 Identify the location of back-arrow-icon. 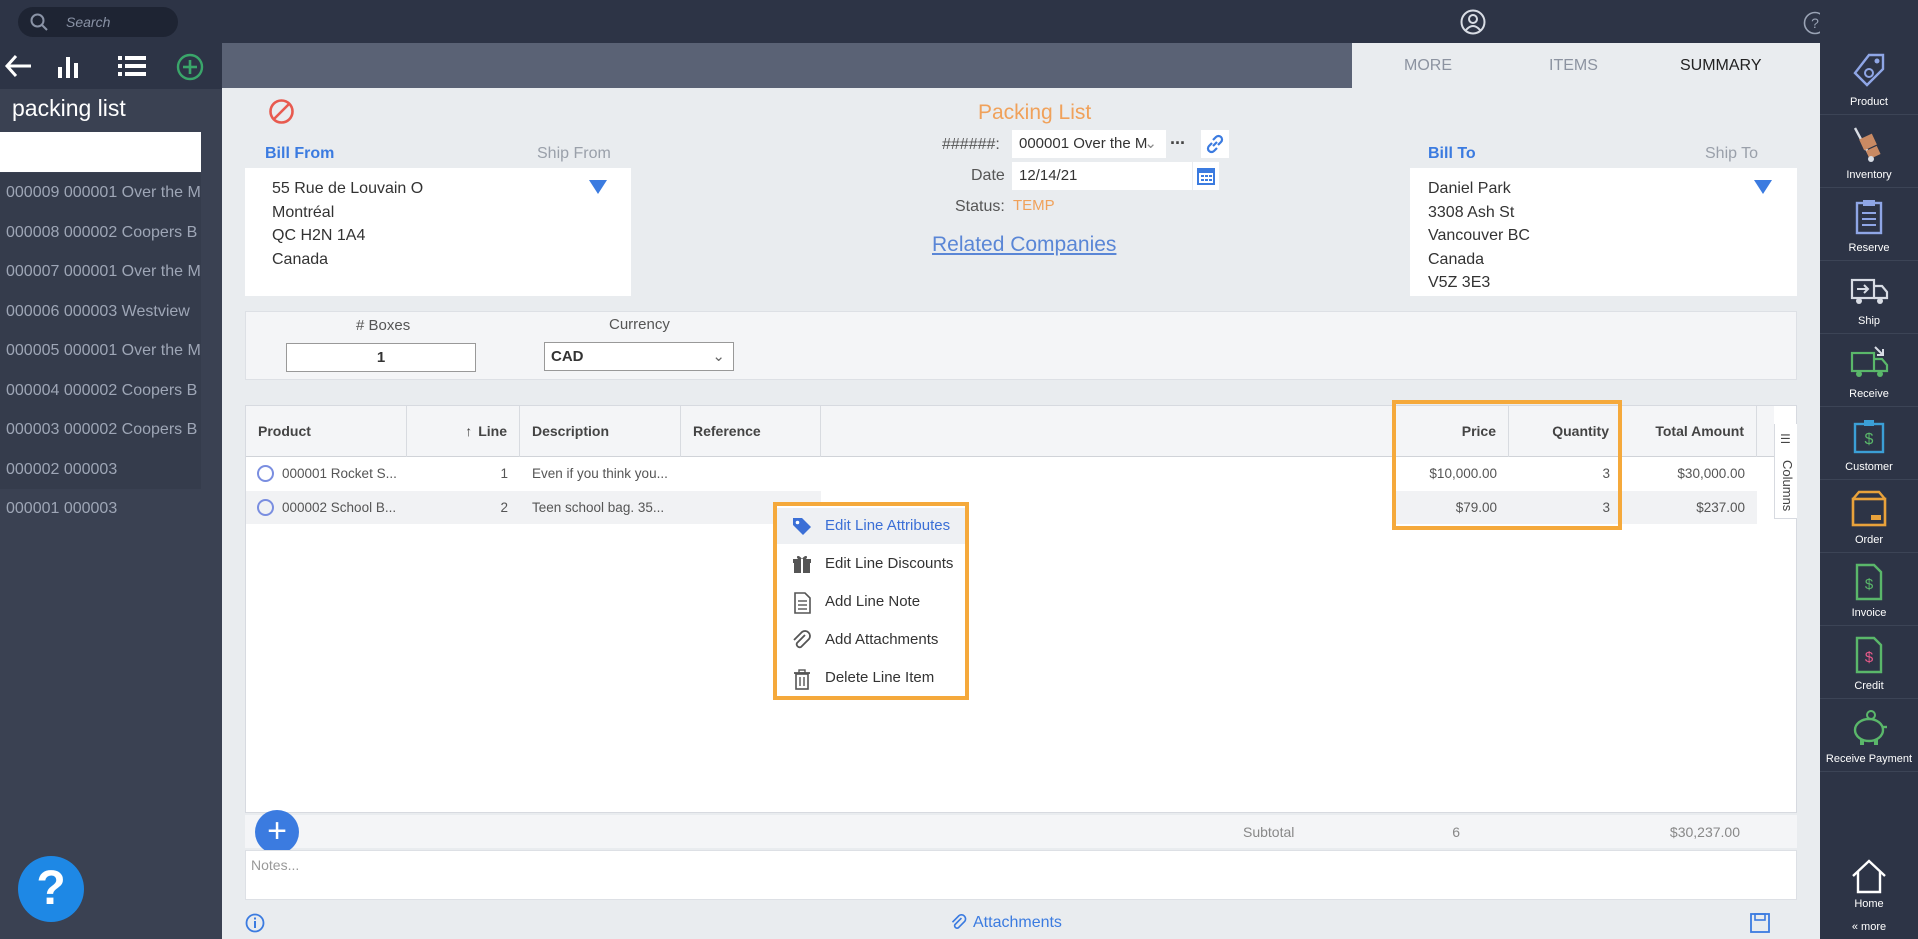
(18, 68).